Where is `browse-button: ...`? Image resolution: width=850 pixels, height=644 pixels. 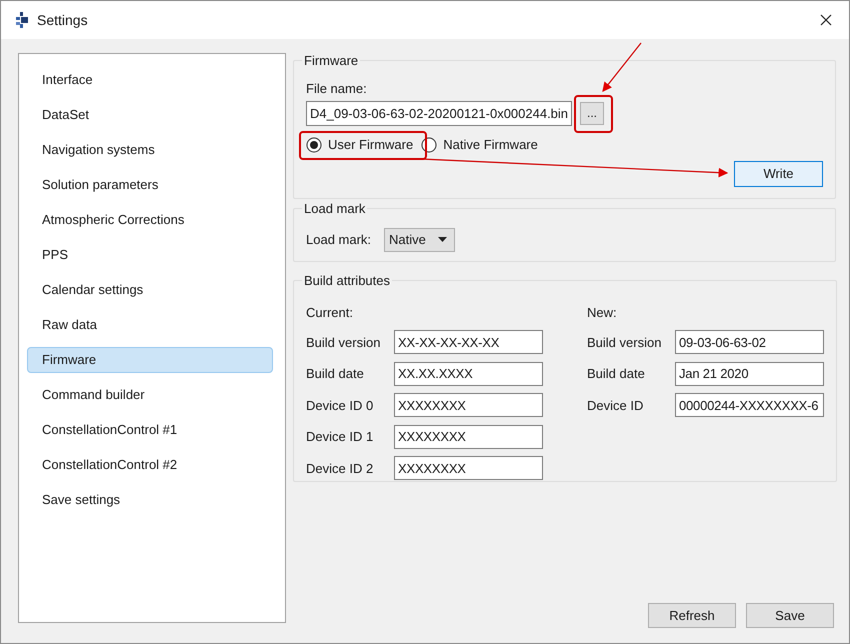 browse-button: ... is located at coordinates (592, 113).